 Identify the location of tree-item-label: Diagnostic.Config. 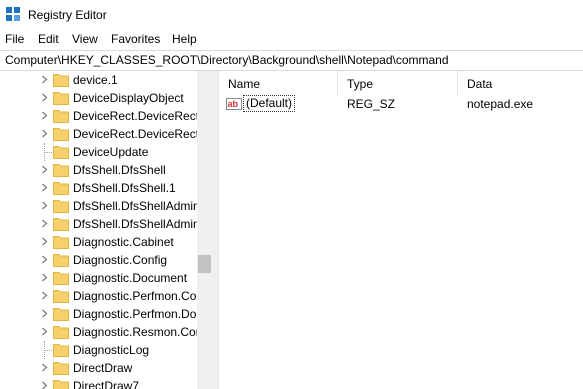
(120, 260).